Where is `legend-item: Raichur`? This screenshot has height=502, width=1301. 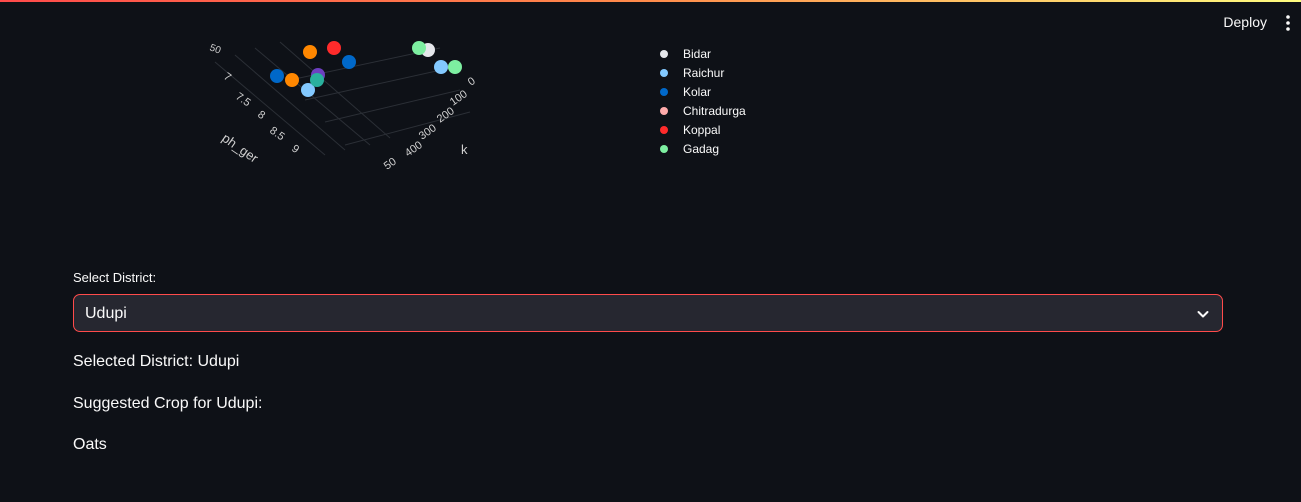
legend-item: Raichur is located at coordinates (700, 72).